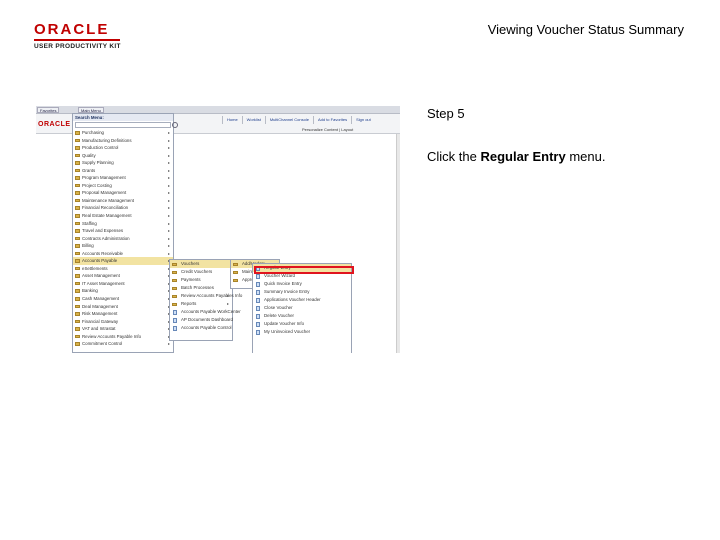 The height and width of the screenshot is (540, 720). What do you see at coordinates (123, 201) in the screenshot?
I see `menu-item-maintenance-management: Maintenance Management ▸` at bounding box center [123, 201].